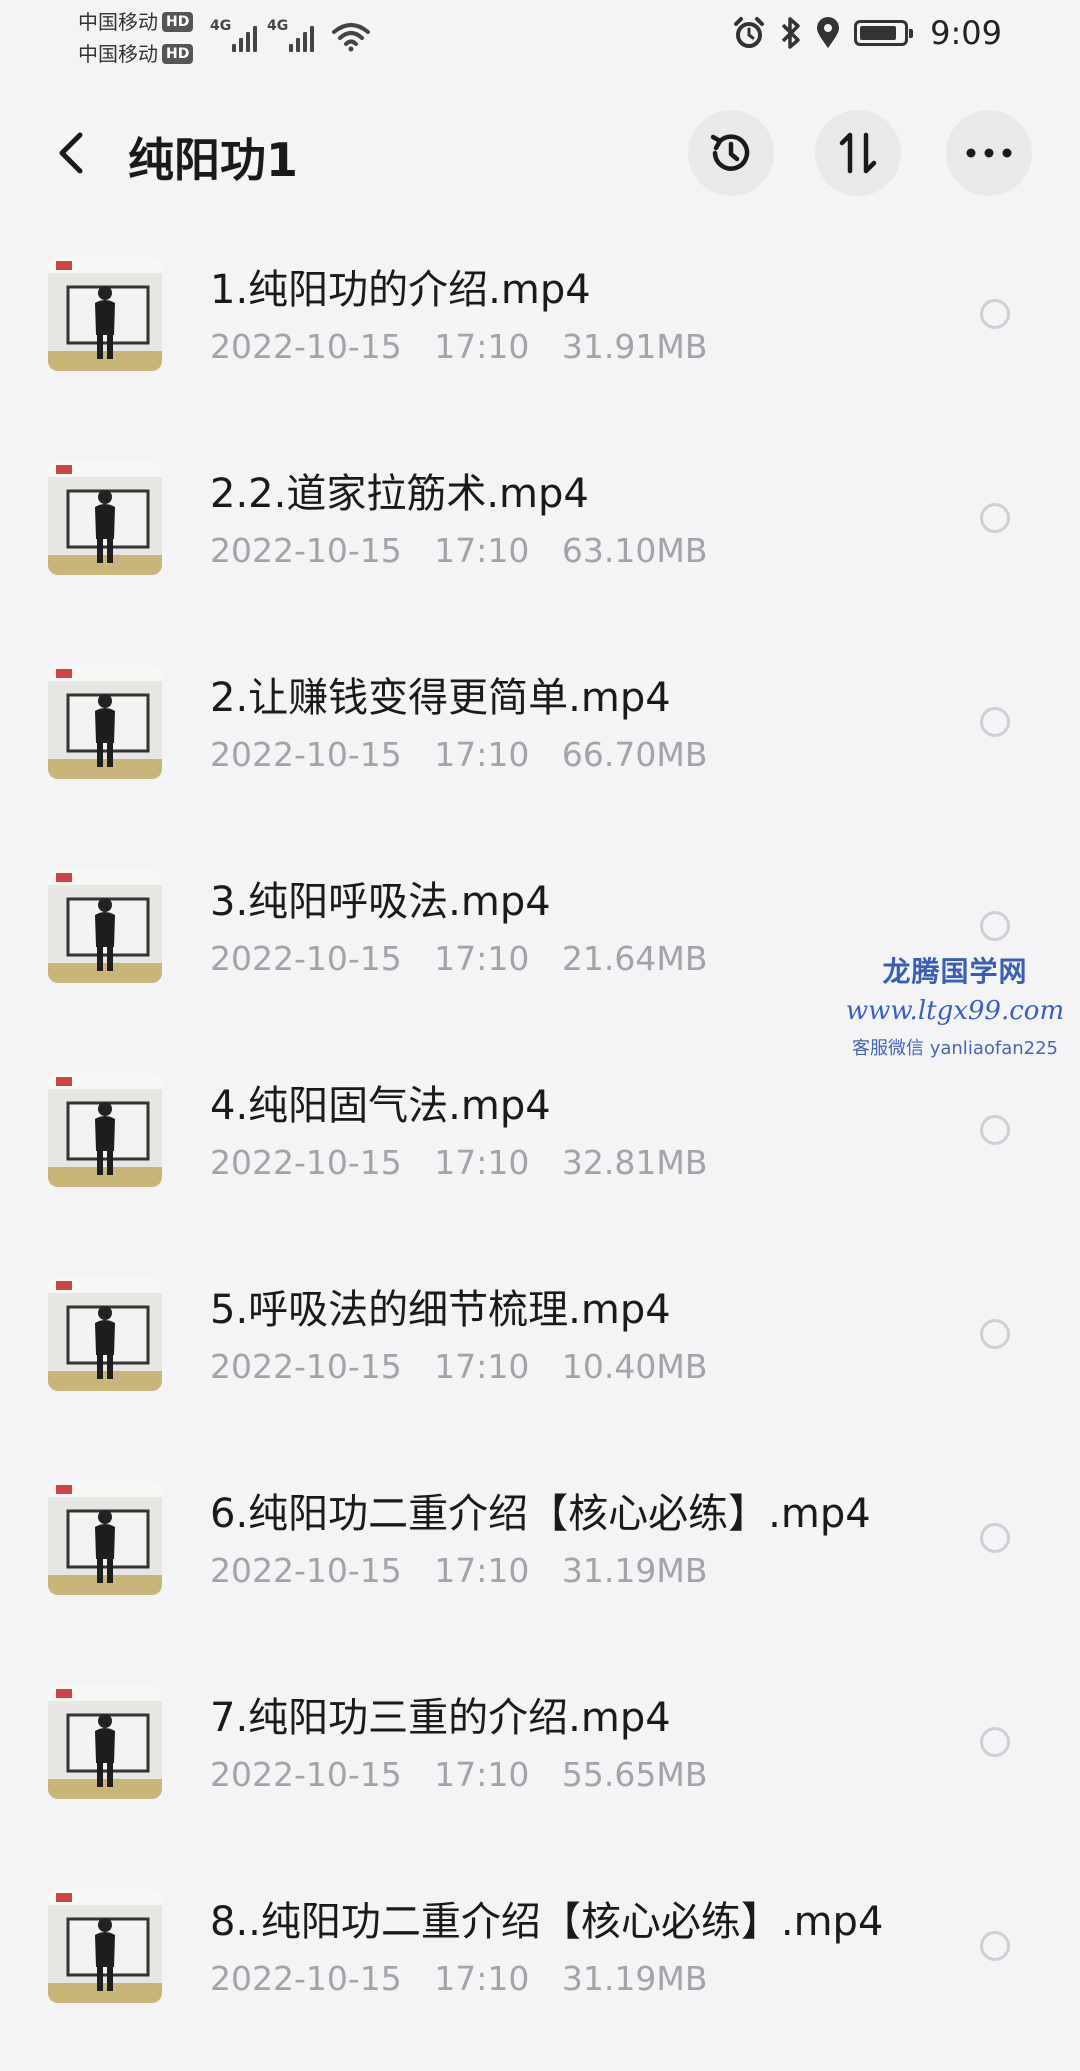 The height and width of the screenshot is (2071, 1080). Describe the element at coordinates (380, 902) in the screenshot. I see `file-name: 3.纯阳呼吸法.mp4` at that location.